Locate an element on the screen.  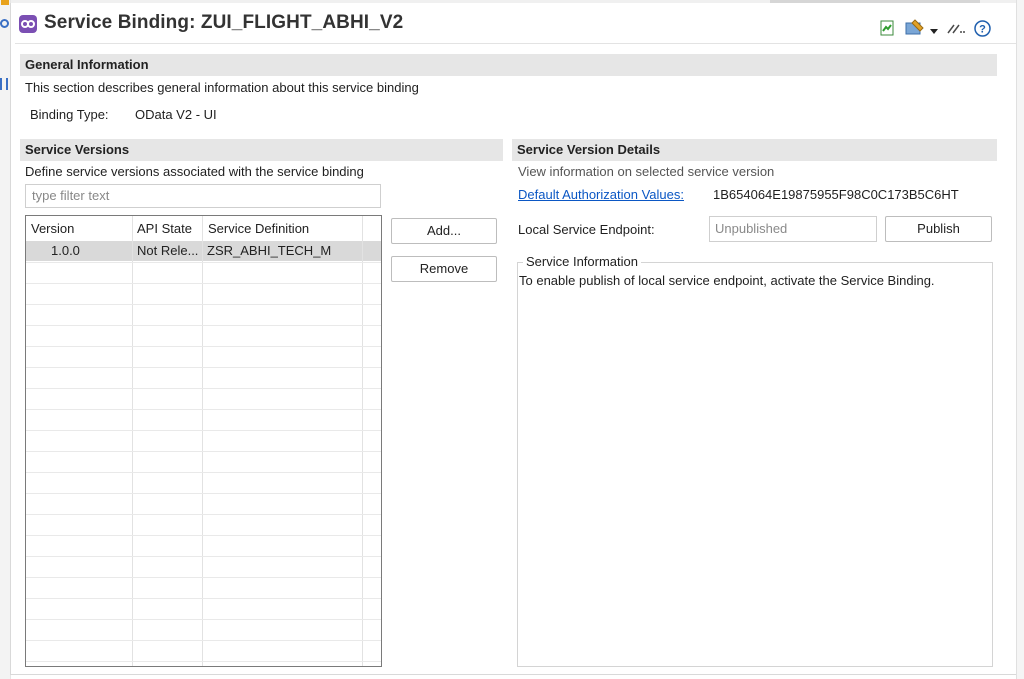
filter-input: type filter text is located at coordinates (203, 196).